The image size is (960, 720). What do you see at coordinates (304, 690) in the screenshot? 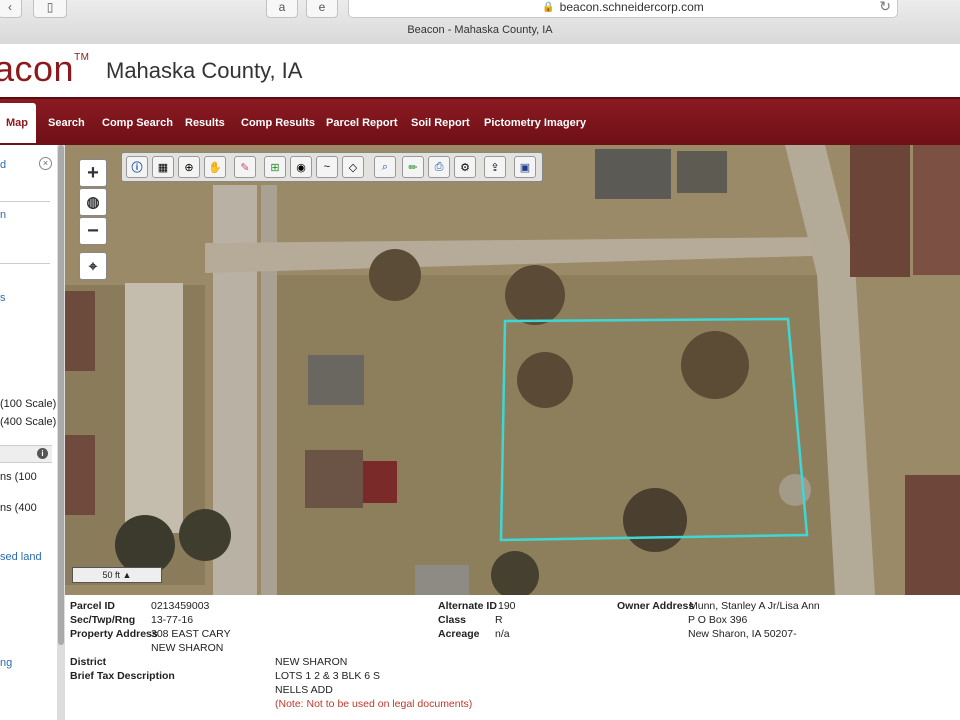
I see `tax-description-line2: NELLS ADD` at bounding box center [304, 690].